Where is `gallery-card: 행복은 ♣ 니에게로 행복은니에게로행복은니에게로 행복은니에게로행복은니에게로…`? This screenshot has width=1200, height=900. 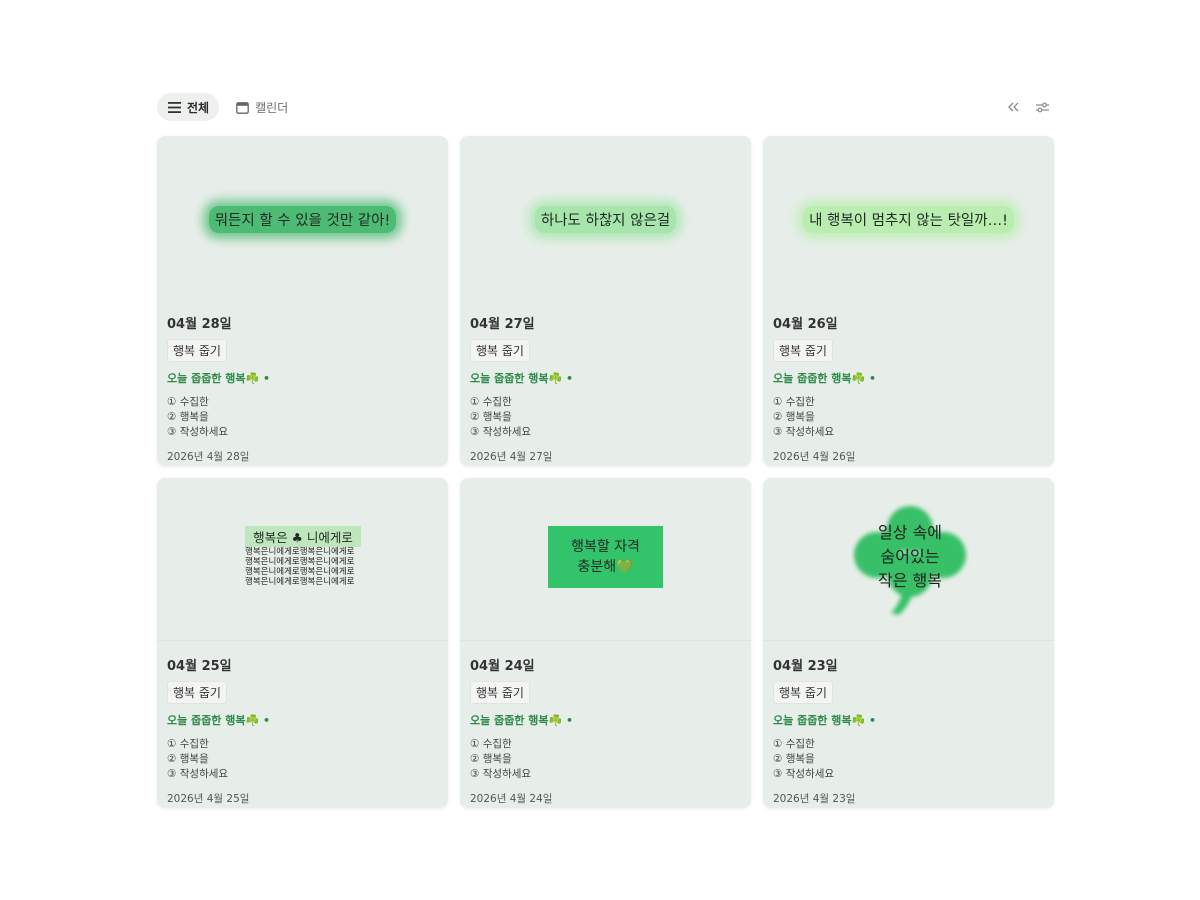
gallery-card: 행복은 ♣ 니에게로 행복은니에게로행복은니에게로 행복은니에게로행복은니에게로… is located at coordinates (302, 643).